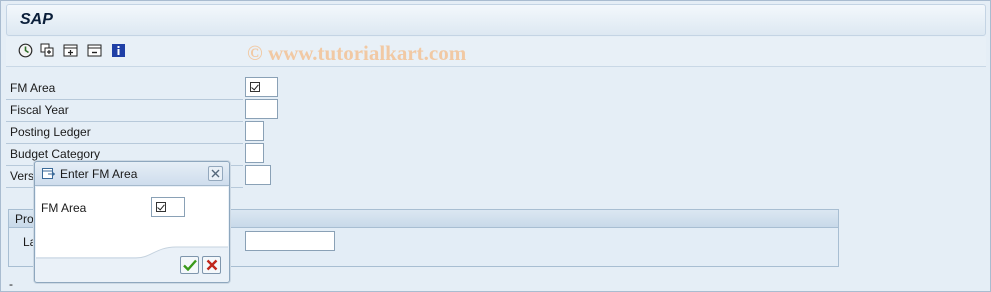 The image size is (991, 292). I want to click on confirm-button, so click(189, 265).